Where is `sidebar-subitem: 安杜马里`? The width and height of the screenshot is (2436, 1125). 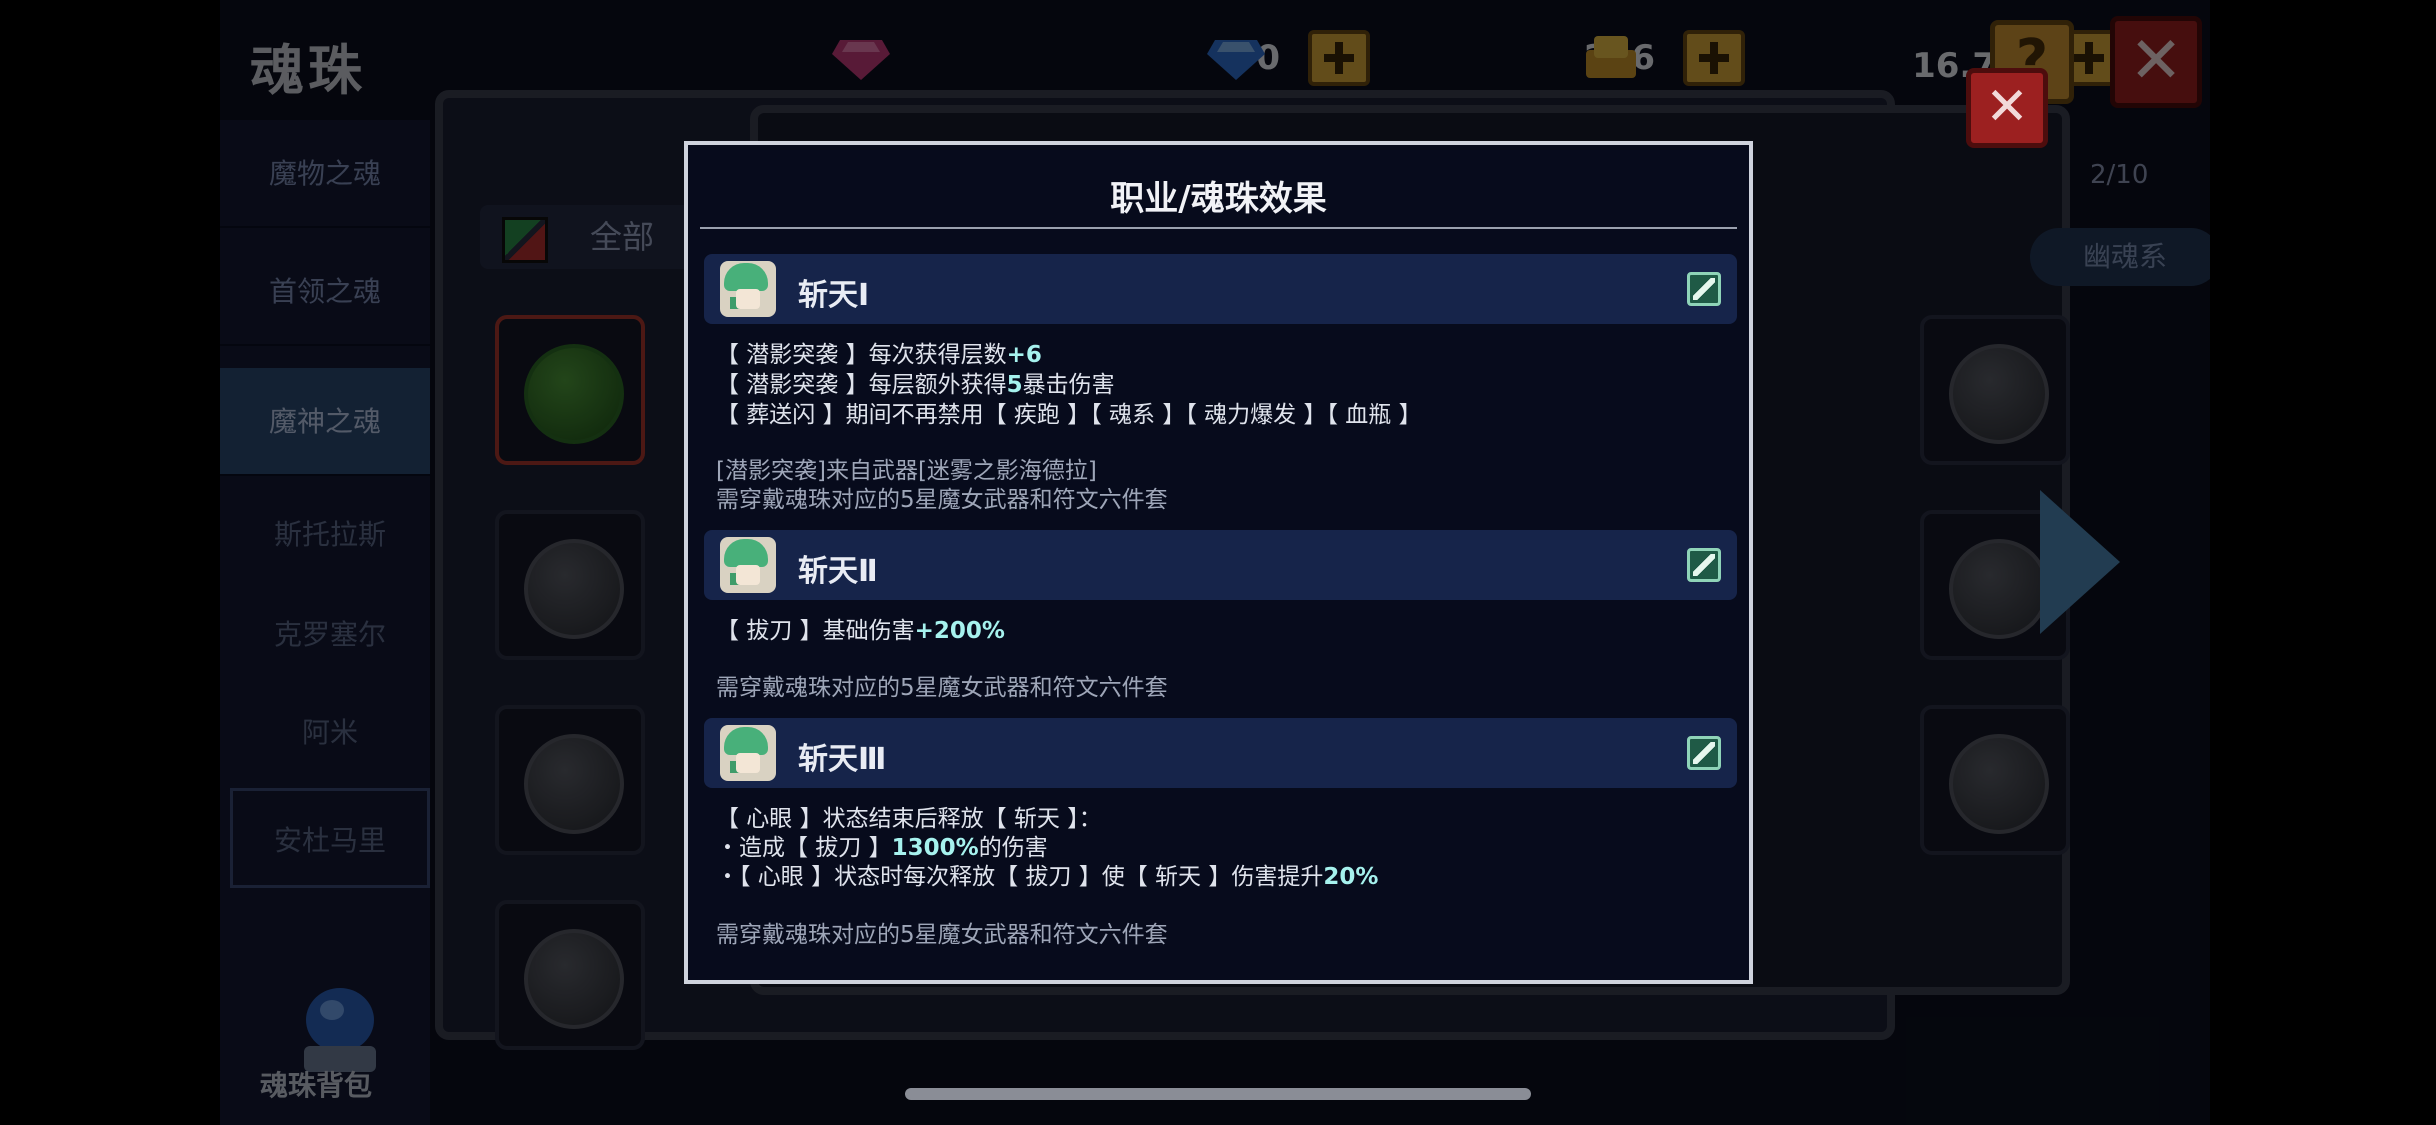
sidebar-subitem: 安杜马里 is located at coordinates (330, 838).